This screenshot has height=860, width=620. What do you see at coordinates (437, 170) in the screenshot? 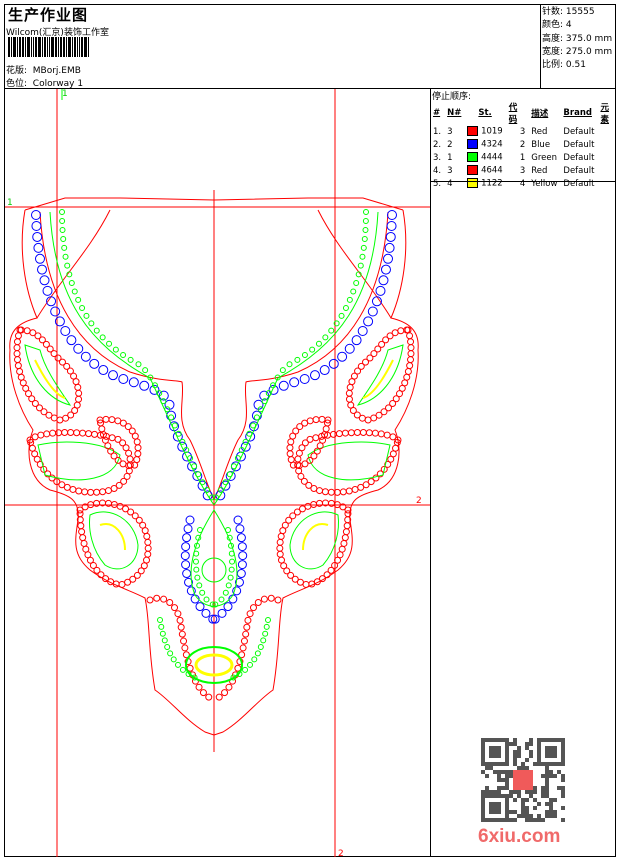
I see `row-num: 4.` at bounding box center [437, 170].